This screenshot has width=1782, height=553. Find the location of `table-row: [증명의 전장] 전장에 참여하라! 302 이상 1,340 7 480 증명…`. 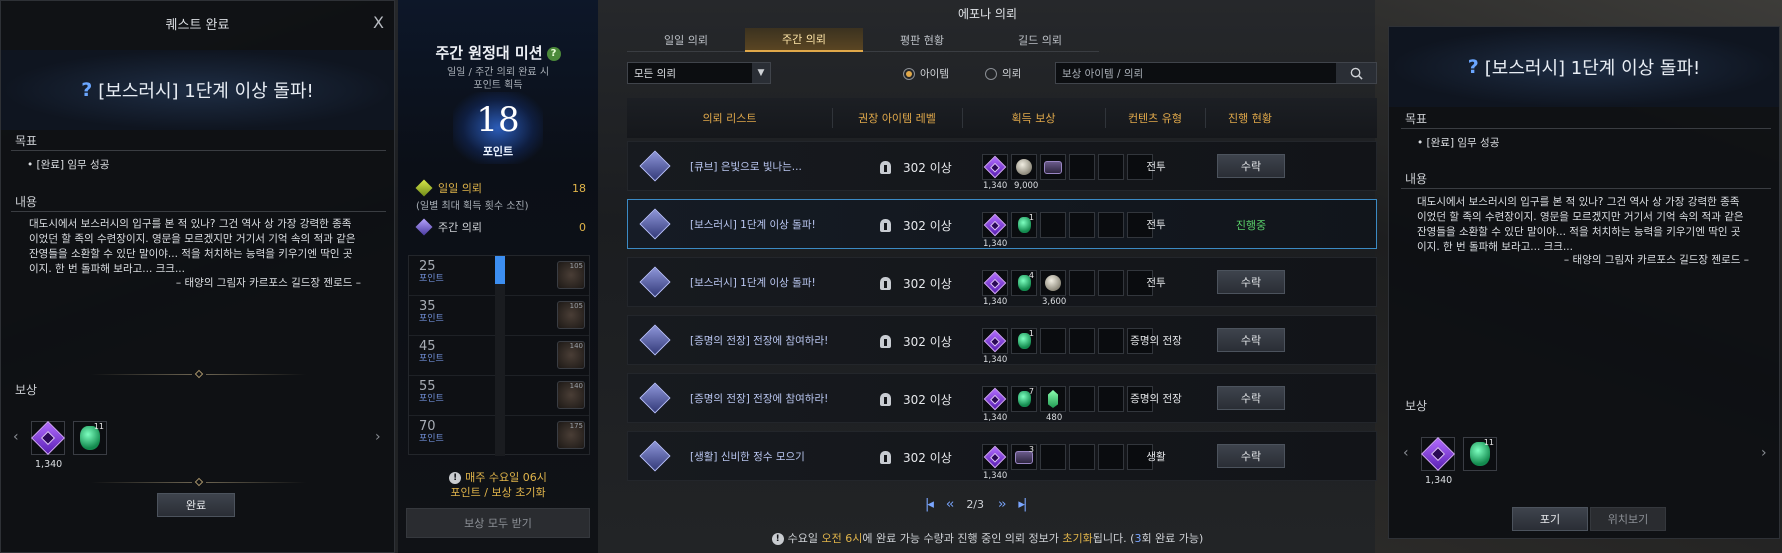

table-row: [증명의 전장] 전장에 참여하라! 302 이상 1,340 7 480 증명… is located at coordinates (1002, 398).